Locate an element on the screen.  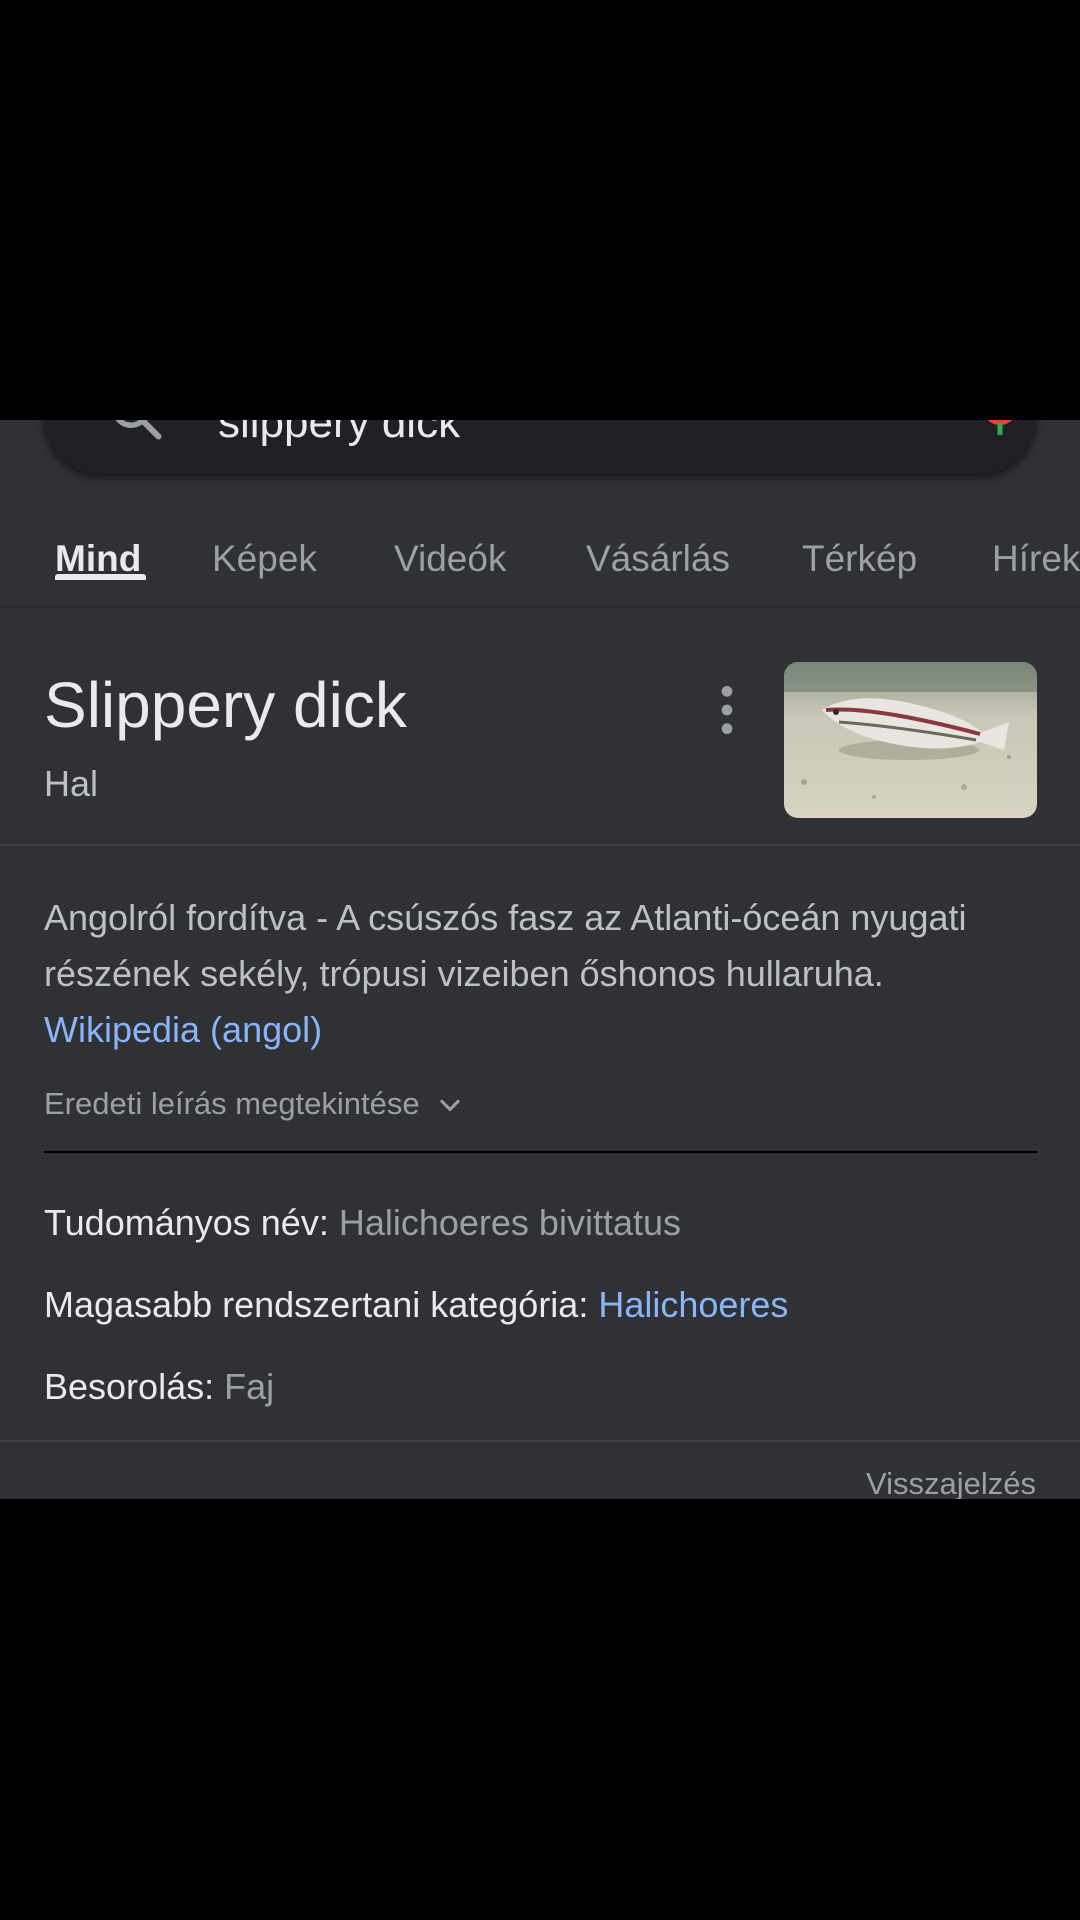
feedback-link: Visszajelzés is located at coordinates (951, 1482).